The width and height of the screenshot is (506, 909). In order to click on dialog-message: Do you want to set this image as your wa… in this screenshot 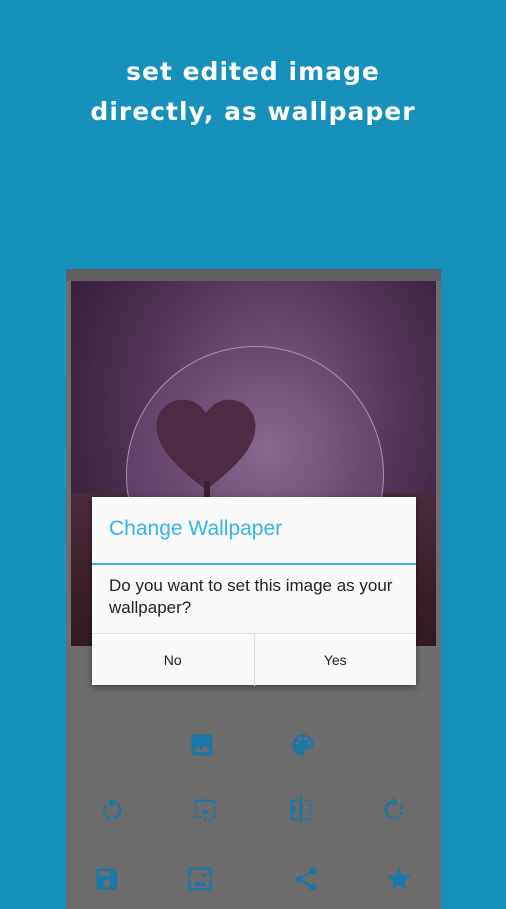, I will do `click(251, 596)`.